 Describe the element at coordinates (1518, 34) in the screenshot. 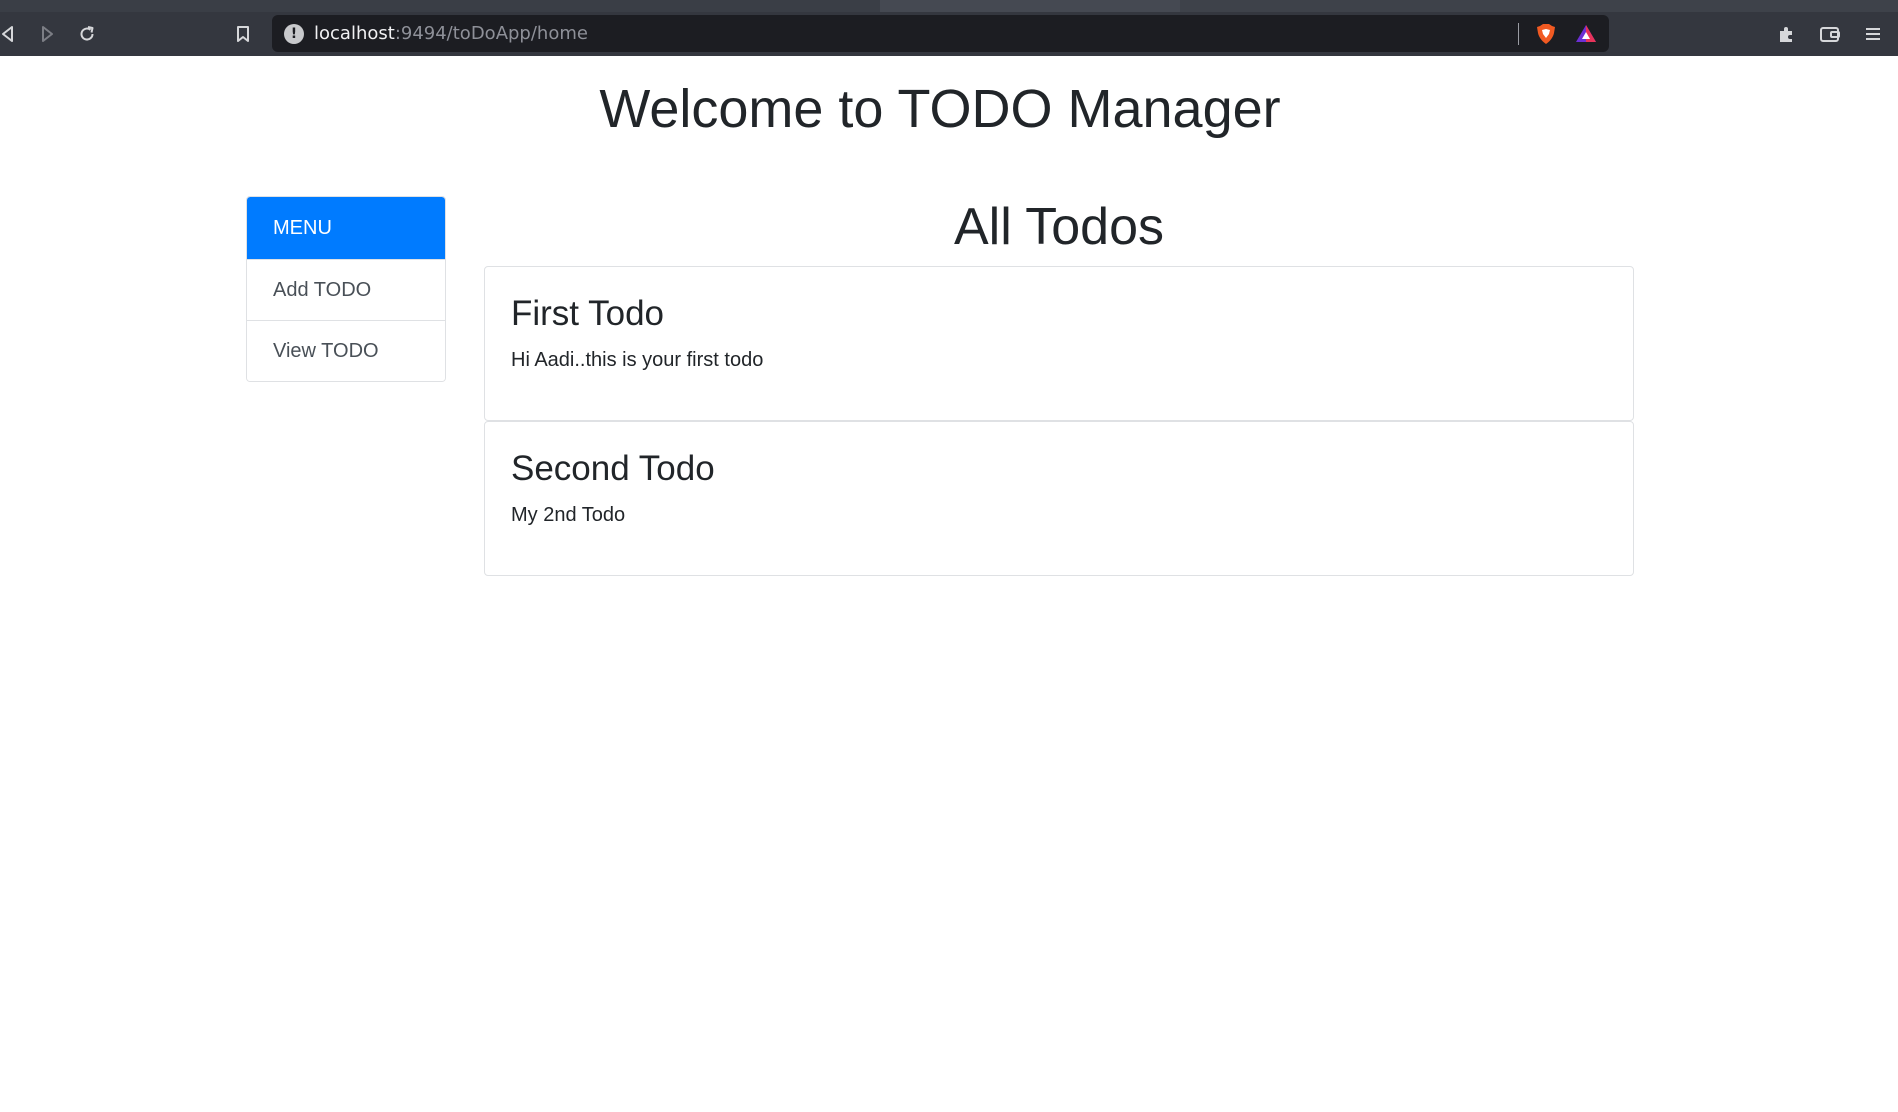

I see `address-bar-divider` at that location.